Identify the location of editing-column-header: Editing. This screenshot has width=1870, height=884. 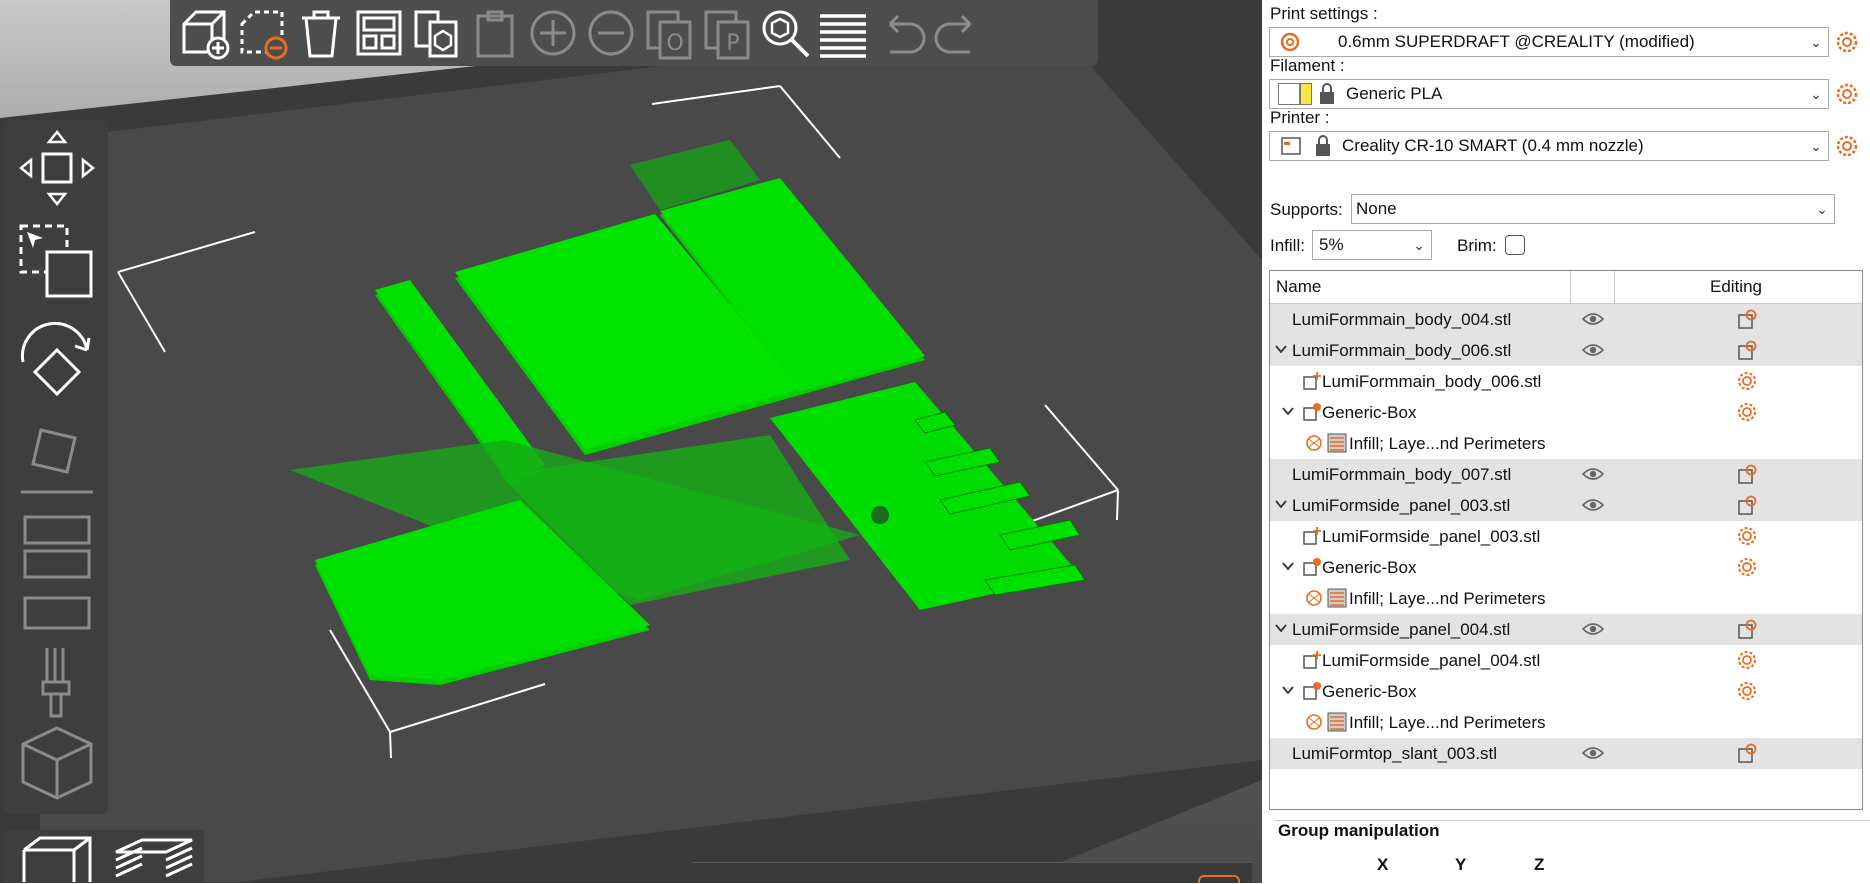
(1736, 287).